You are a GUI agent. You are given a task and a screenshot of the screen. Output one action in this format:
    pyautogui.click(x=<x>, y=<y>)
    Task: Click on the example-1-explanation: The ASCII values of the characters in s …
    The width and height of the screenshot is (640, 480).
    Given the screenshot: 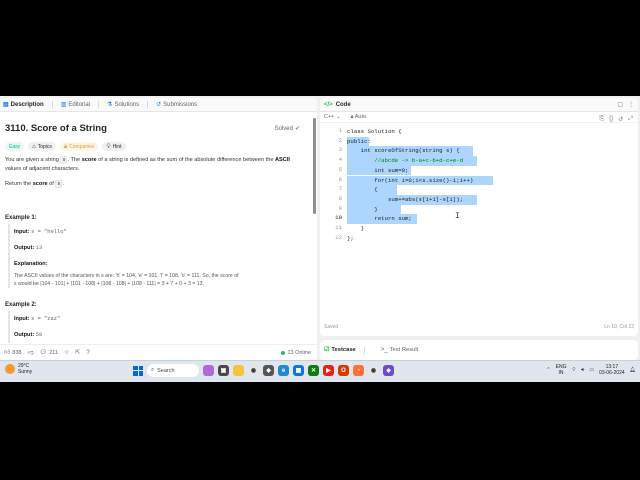 What is the action you would take?
    pyautogui.click(x=159, y=280)
    